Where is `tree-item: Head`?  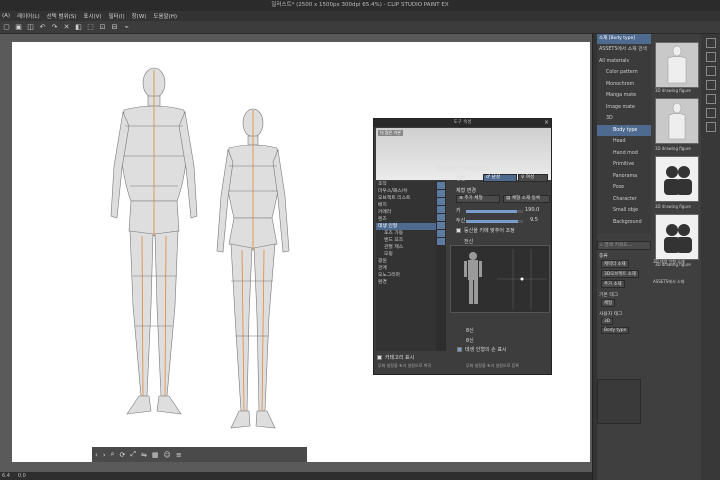 tree-item: Head is located at coordinates (624, 142).